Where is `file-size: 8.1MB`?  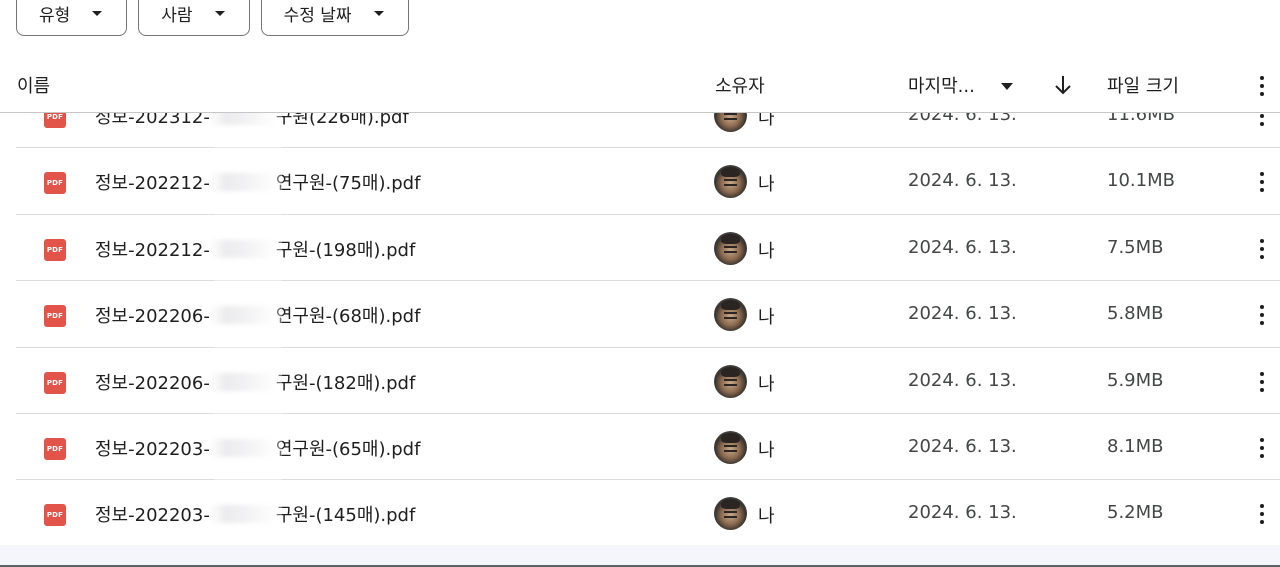
file-size: 8.1MB is located at coordinates (1135, 446).